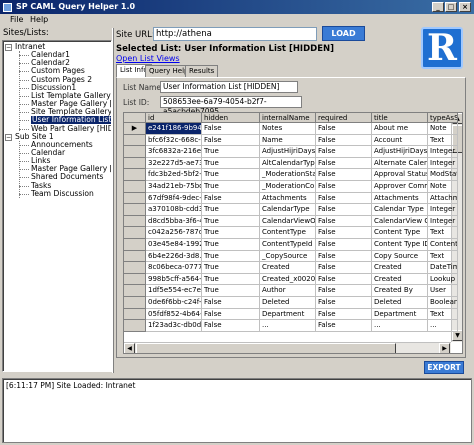 This screenshot has width=474, height=445. I want to click on horizontal-scrollbar: ◀ ▶, so click(287, 347).